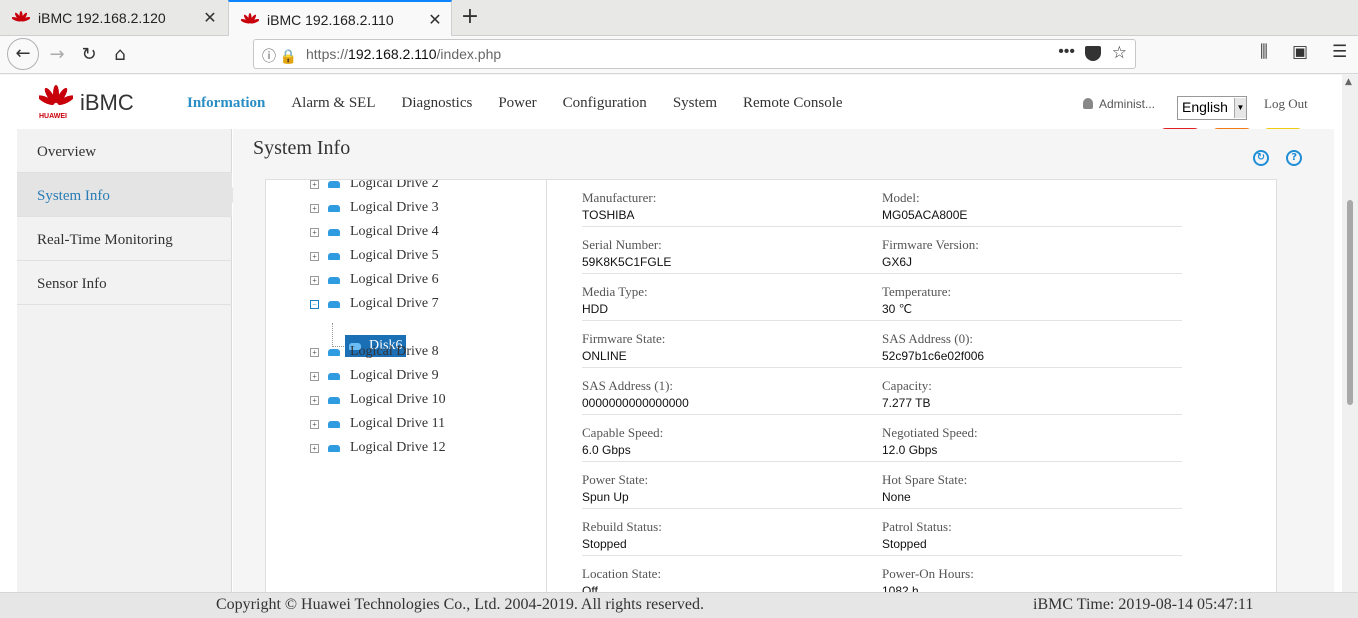 The height and width of the screenshot is (618, 1358). I want to click on menu-icon: ☰, so click(1339, 52).